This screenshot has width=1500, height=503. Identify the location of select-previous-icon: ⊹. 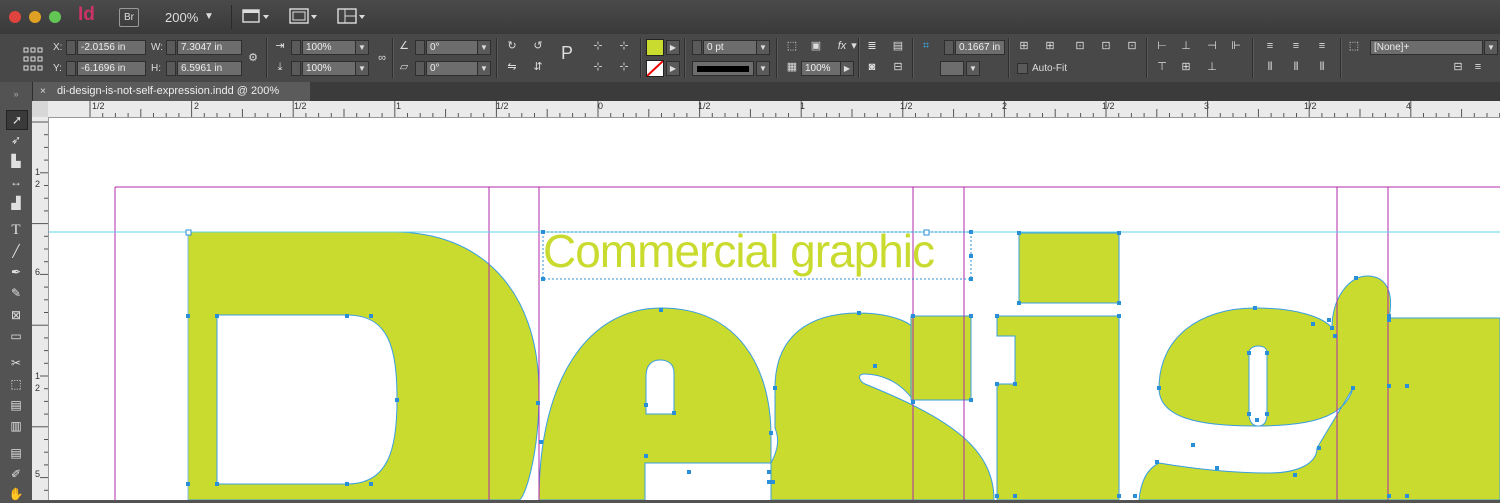
(598, 67).